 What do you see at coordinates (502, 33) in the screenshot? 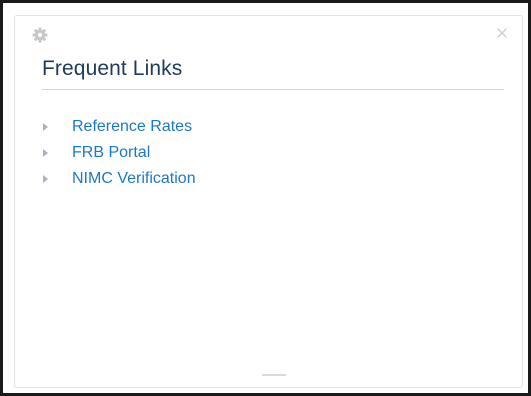
I see `close-icon` at bounding box center [502, 33].